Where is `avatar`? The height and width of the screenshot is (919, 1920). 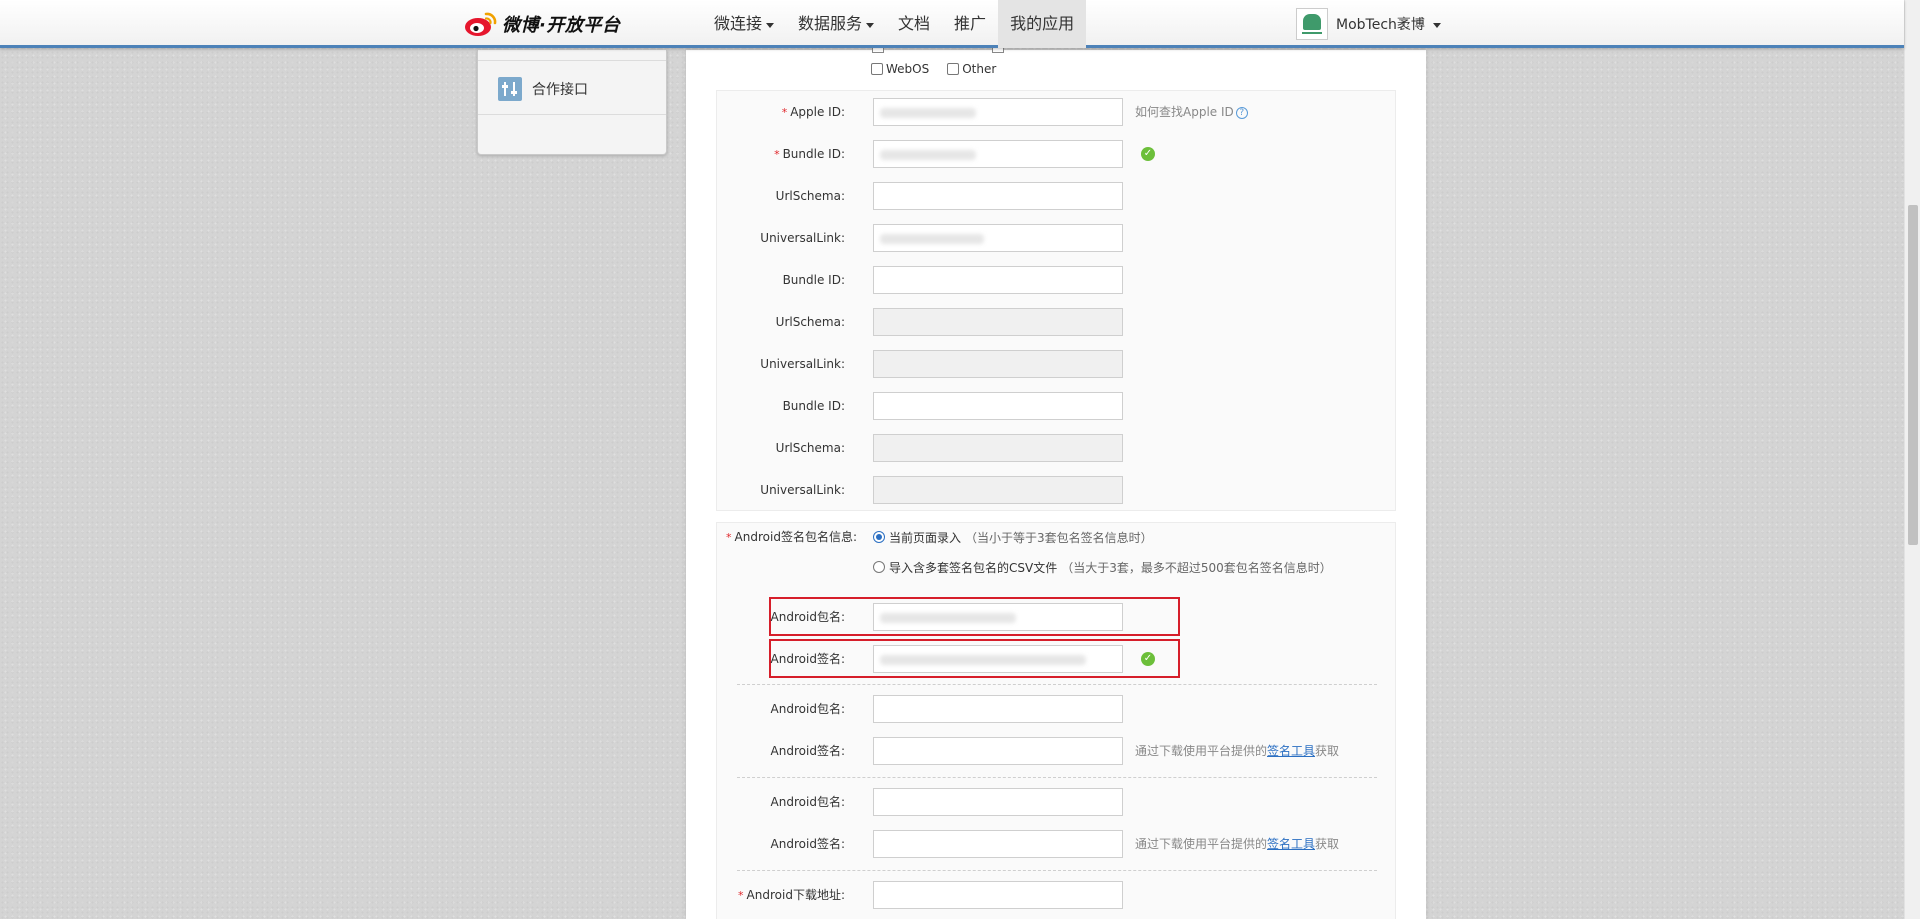 avatar is located at coordinates (1312, 24).